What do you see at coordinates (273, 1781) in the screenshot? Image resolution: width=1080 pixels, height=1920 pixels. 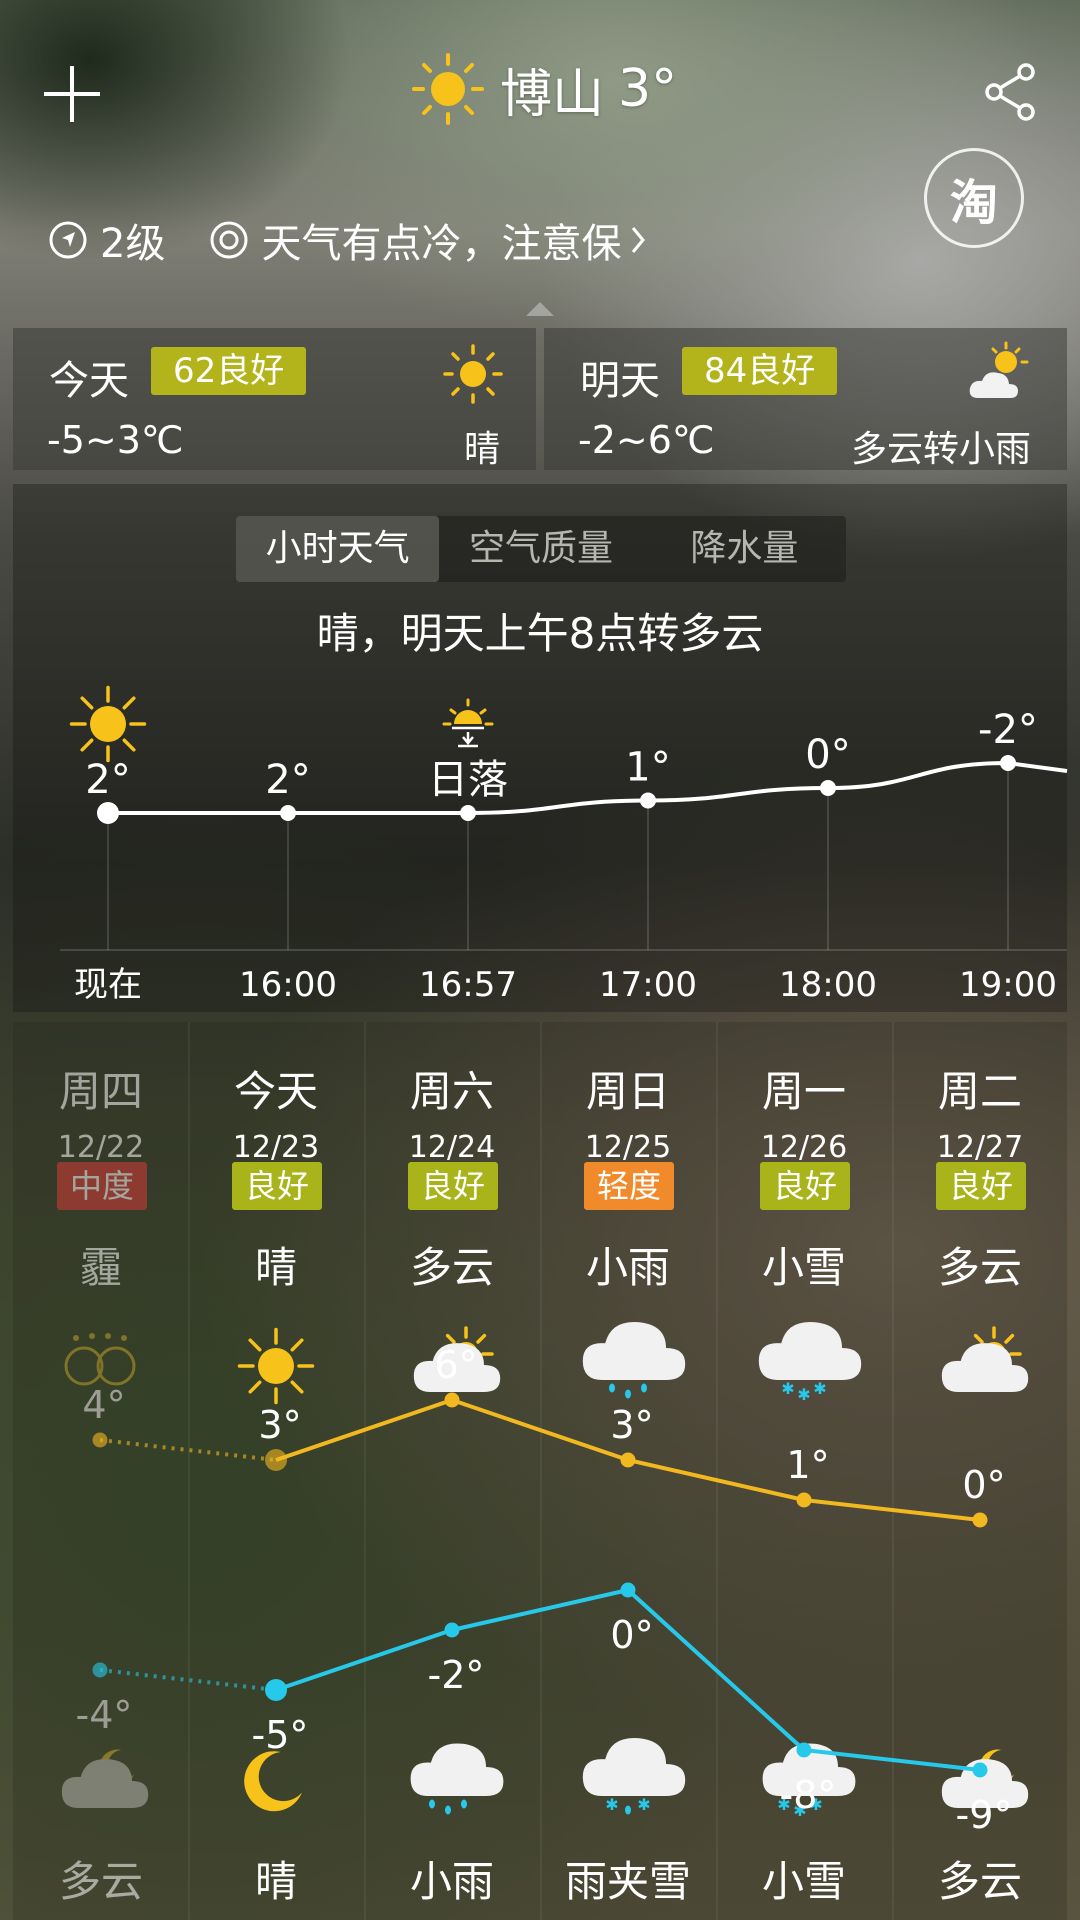 I see `moon-icon` at bounding box center [273, 1781].